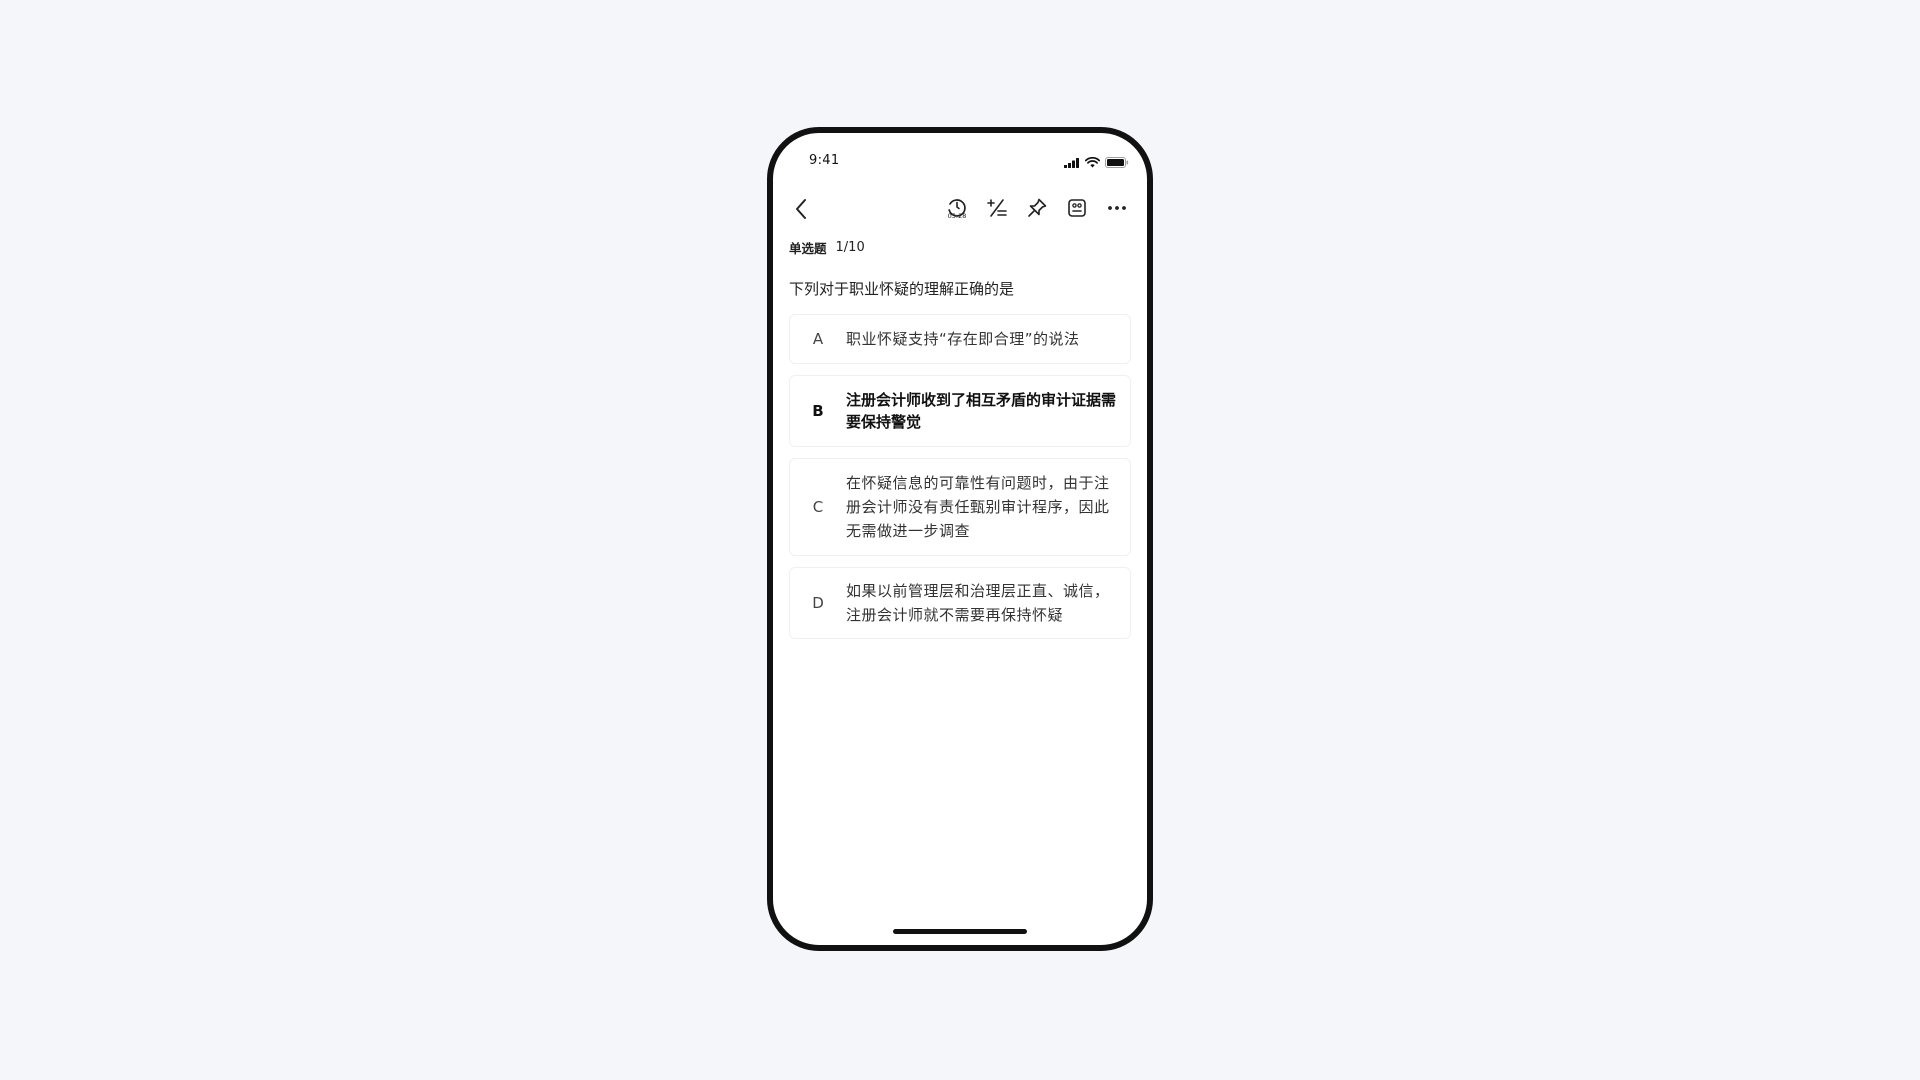 The width and height of the screenshot is (1920, 1080). I want to click on status-icons, so click(1096, 162).